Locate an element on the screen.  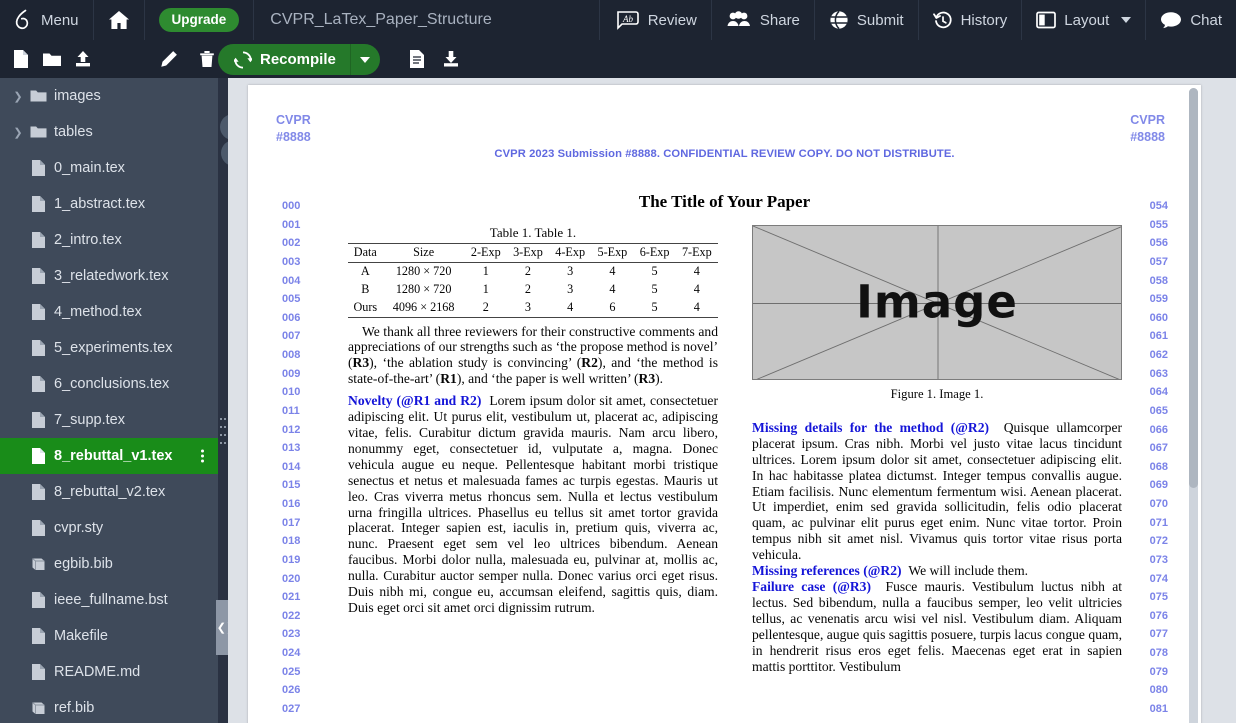
new-folder-button is located at coordinates (52, 59).